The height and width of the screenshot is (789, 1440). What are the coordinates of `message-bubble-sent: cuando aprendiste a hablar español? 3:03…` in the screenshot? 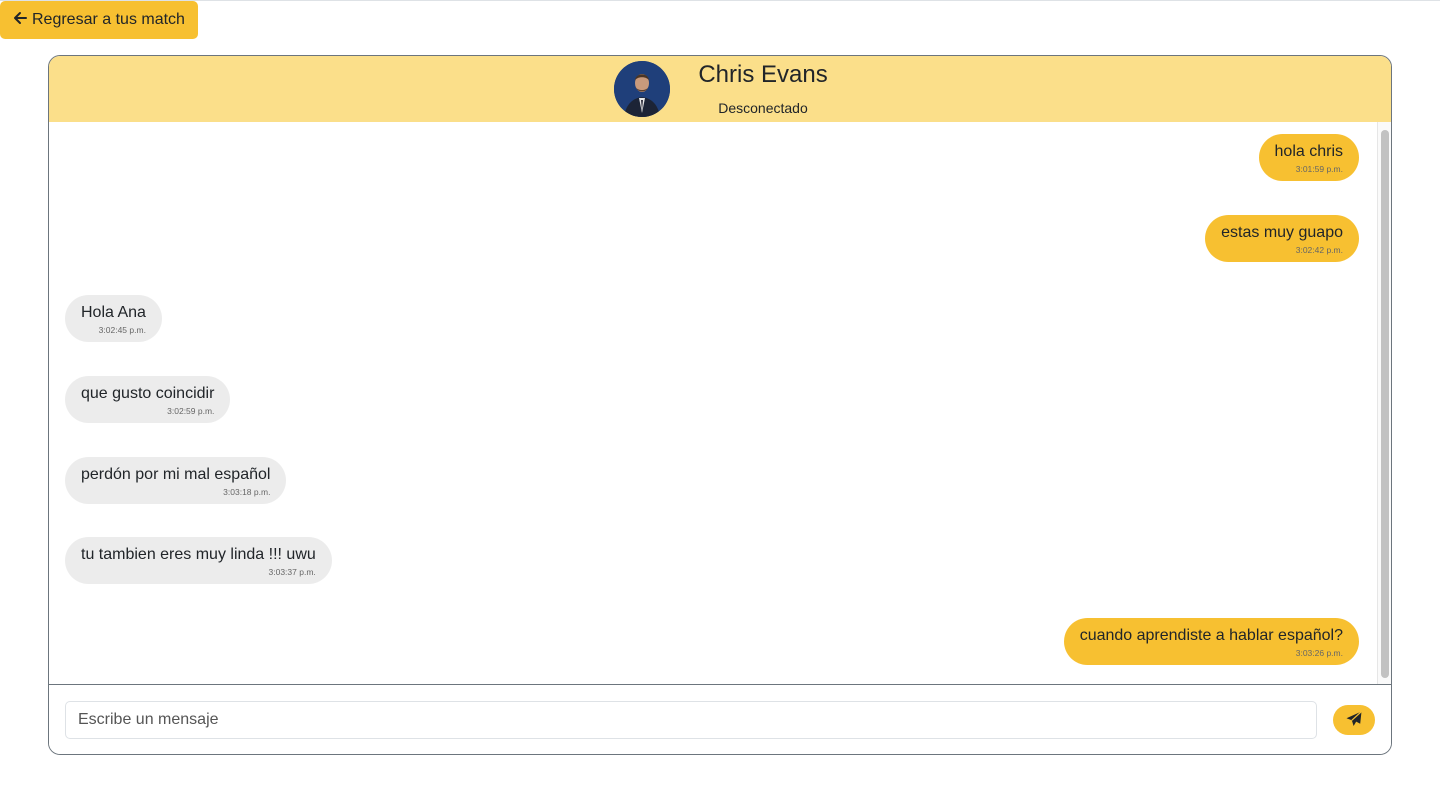 It's located at (1211, 641).